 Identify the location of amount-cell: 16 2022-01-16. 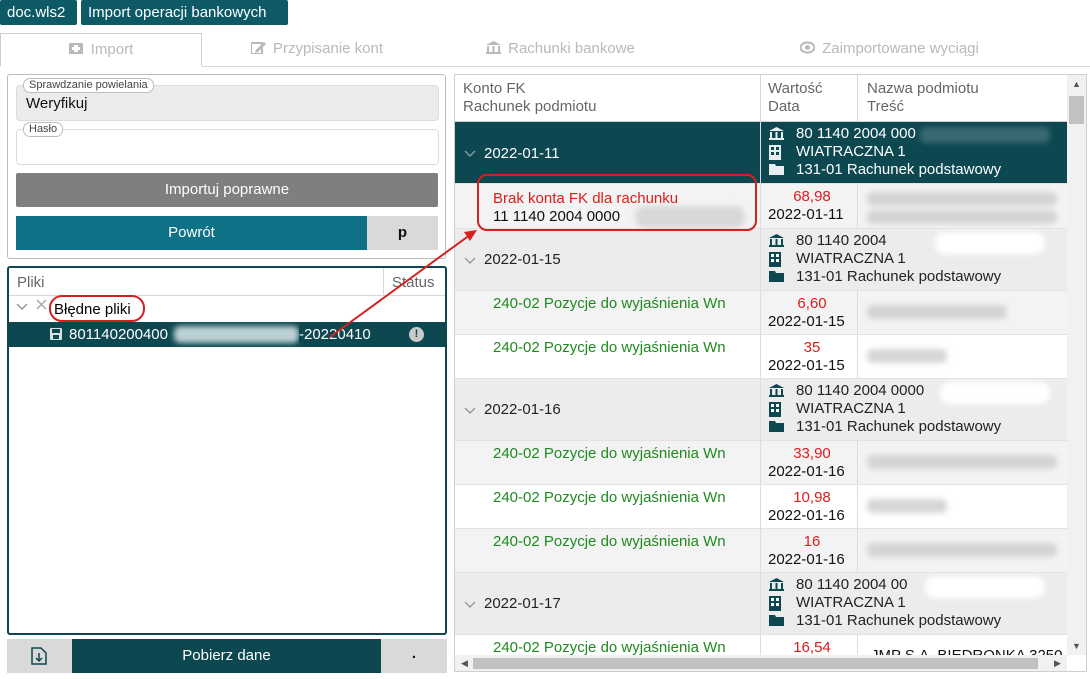
(812, 551).